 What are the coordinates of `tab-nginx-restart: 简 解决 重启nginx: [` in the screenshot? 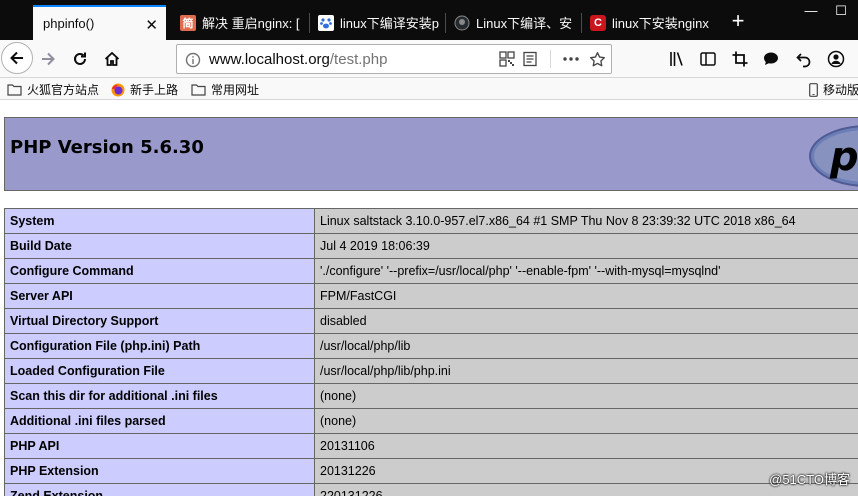 It's located at (240, 22).